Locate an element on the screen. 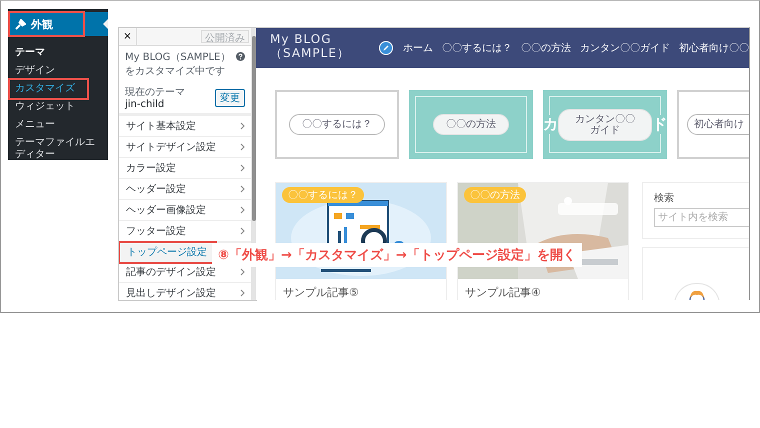 The width and height of the screenshot is (760, 428). menu-card: 初心者向け is located at coordinates (713, 124).